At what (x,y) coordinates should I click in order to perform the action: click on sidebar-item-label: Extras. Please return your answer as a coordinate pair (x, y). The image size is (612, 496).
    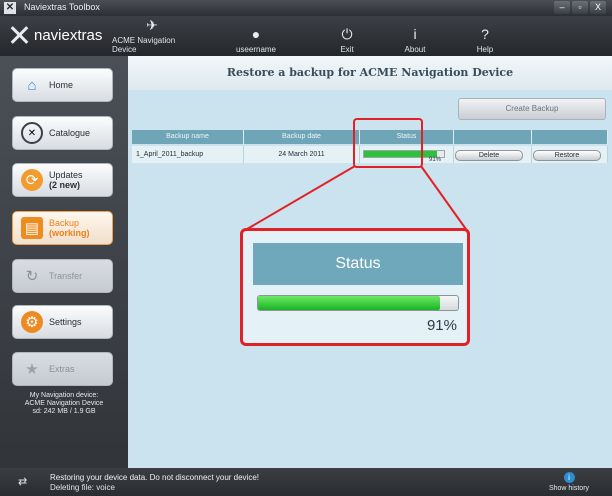
    Looking at the image, I should click on (62, 369).